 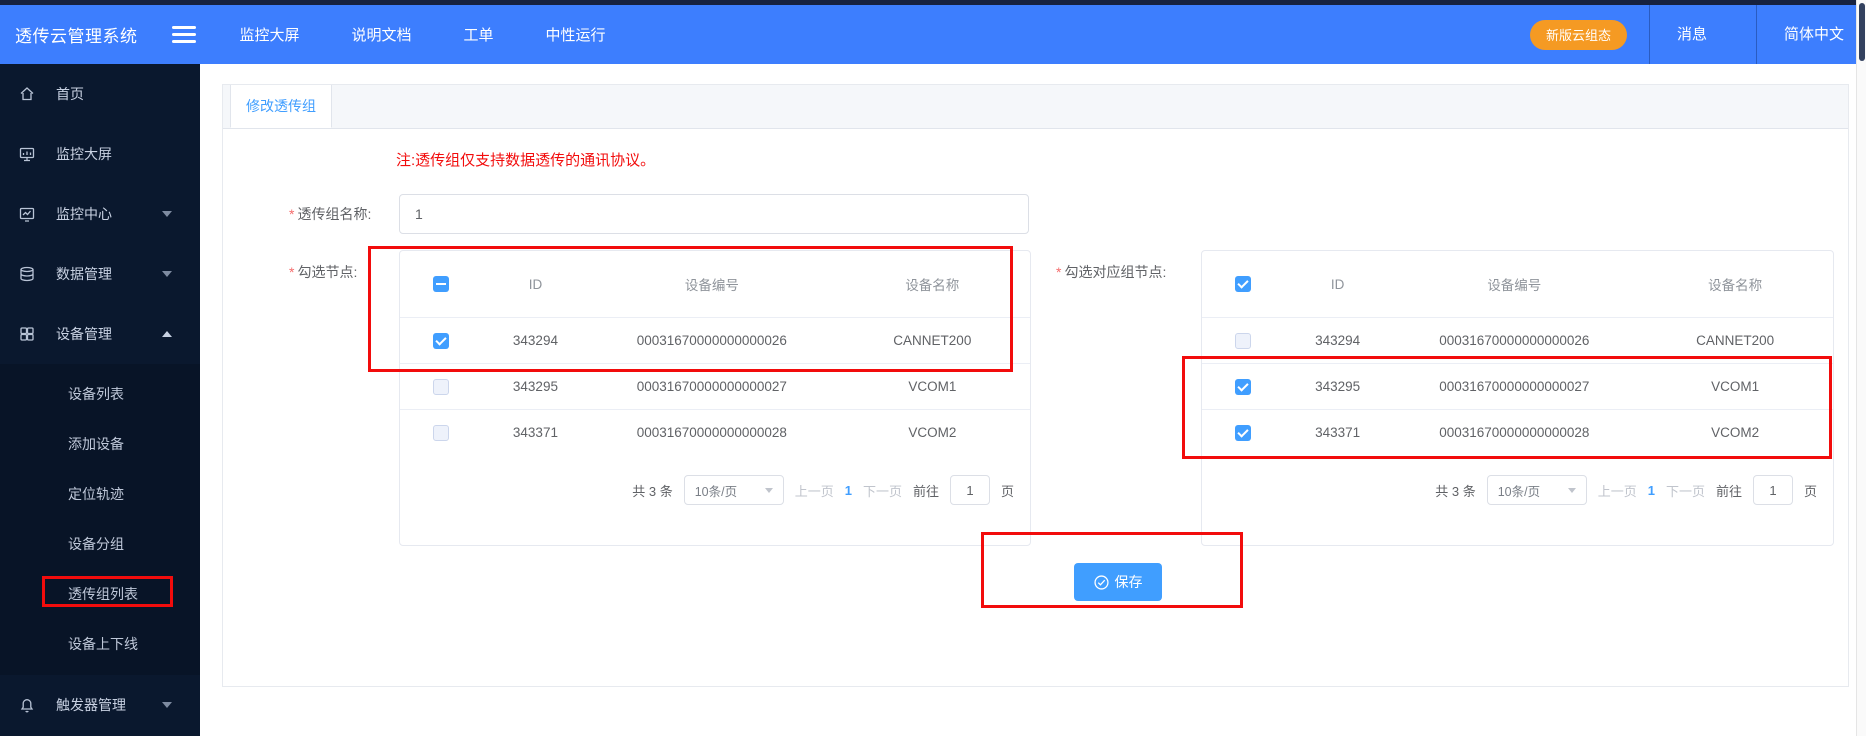 I want to click on page-scrollbar, so click(x=1861, y=368).